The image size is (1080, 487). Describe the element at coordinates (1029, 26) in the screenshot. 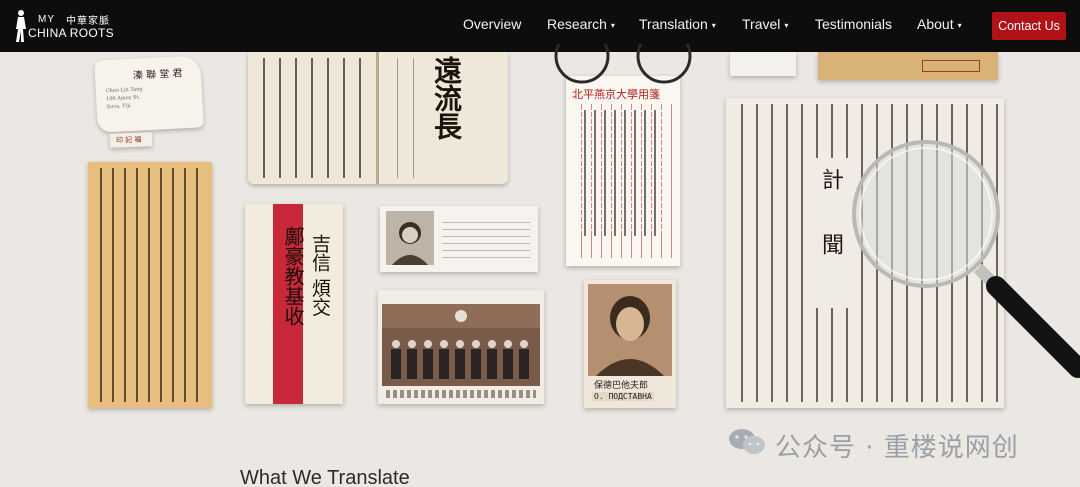

I see `contact-us-button: Contact Us` at that location.